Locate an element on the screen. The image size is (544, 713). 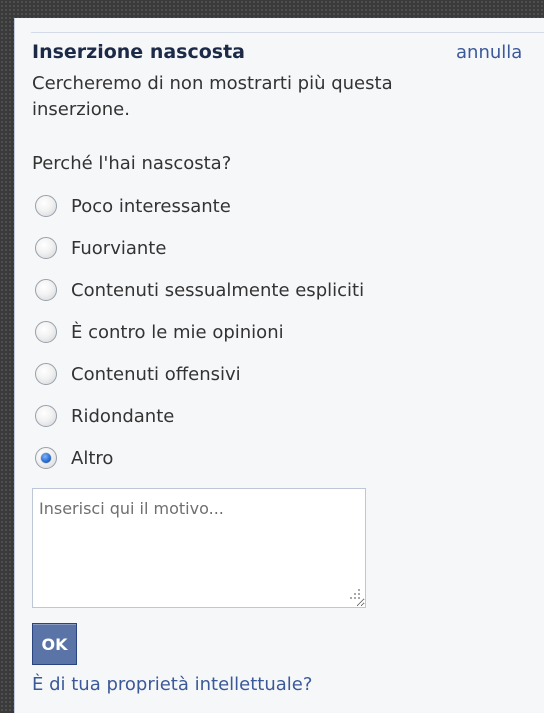
panel-title: Inserzione nascosta is located at coordinates (138, 52).